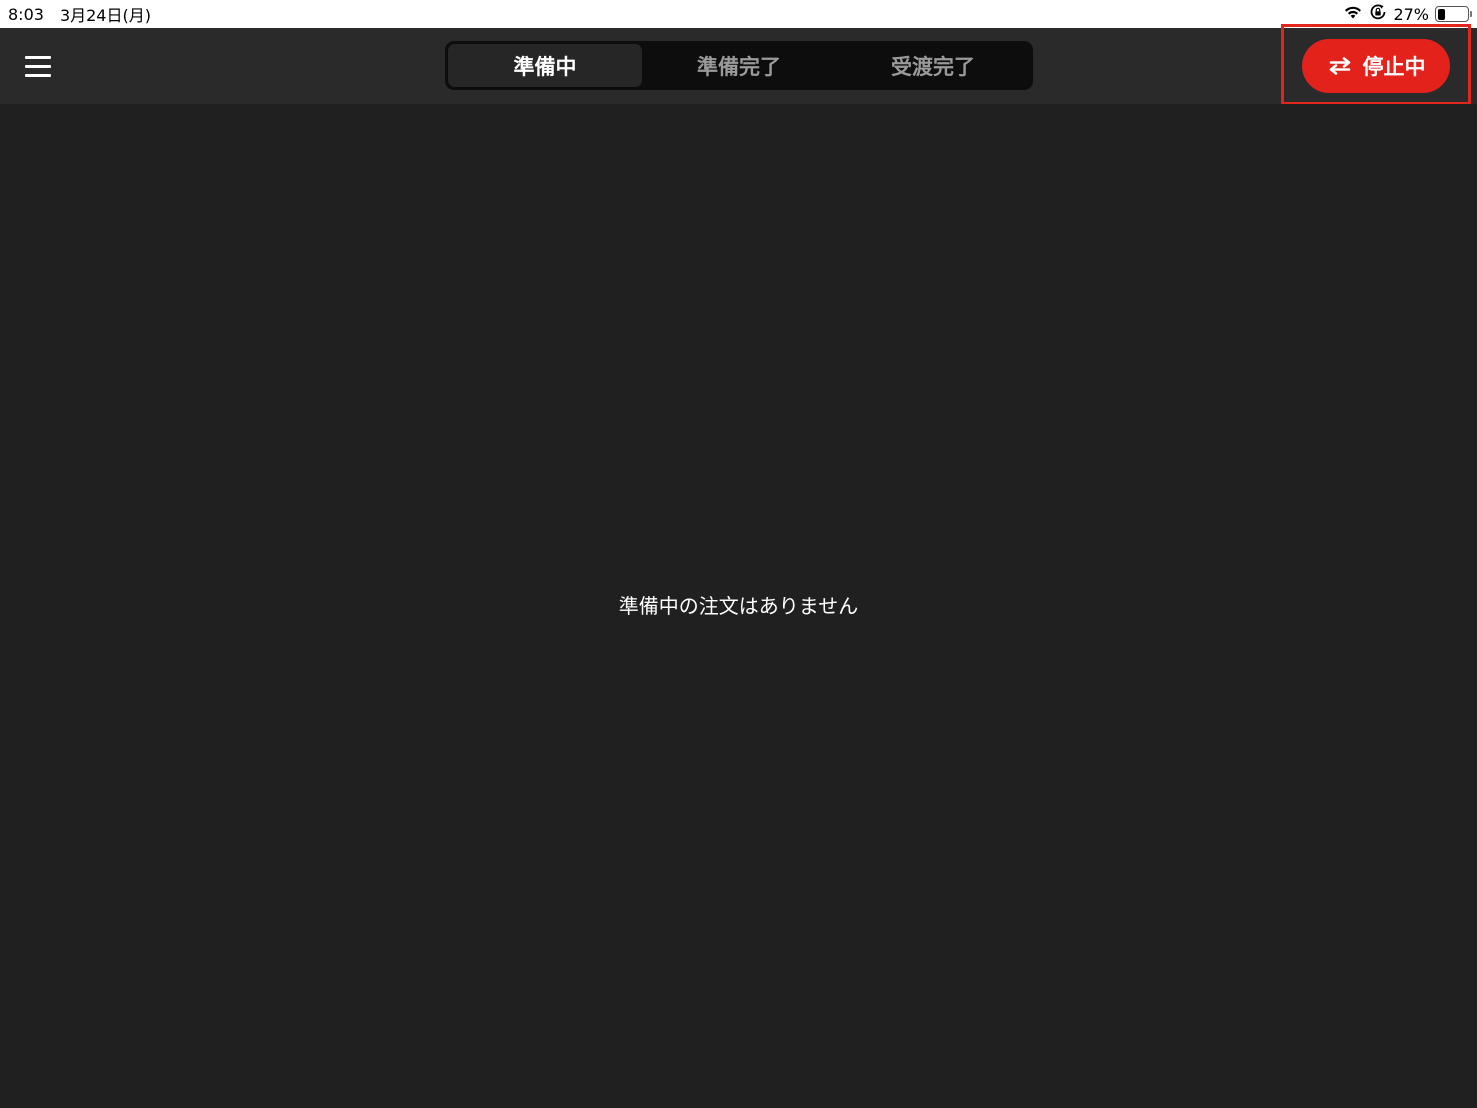 The image size is (1477, 1108). What do you see at coordinates (933, 65) in the screenshot?
I see `tab-handed-over: 受渡完了` at bounding box center [933, 65].